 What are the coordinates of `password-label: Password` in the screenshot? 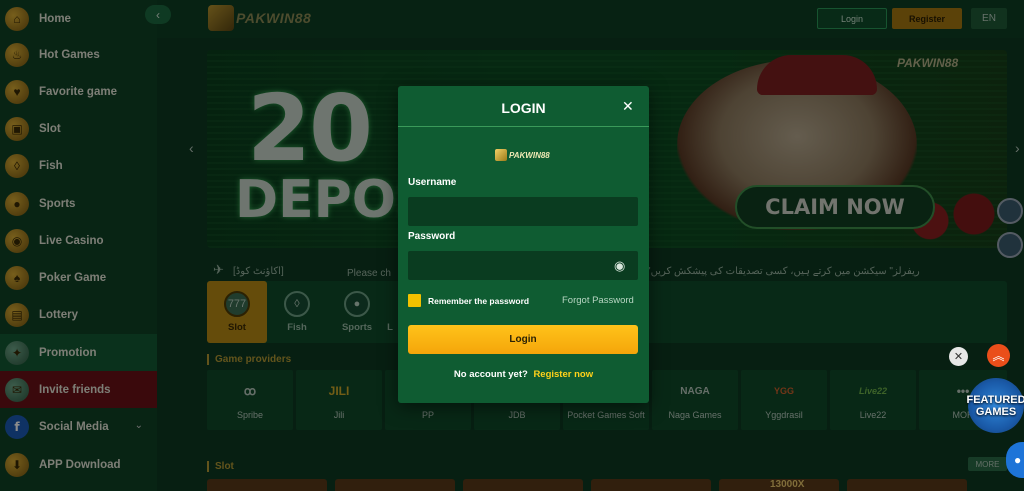 It's located at (432, 236).